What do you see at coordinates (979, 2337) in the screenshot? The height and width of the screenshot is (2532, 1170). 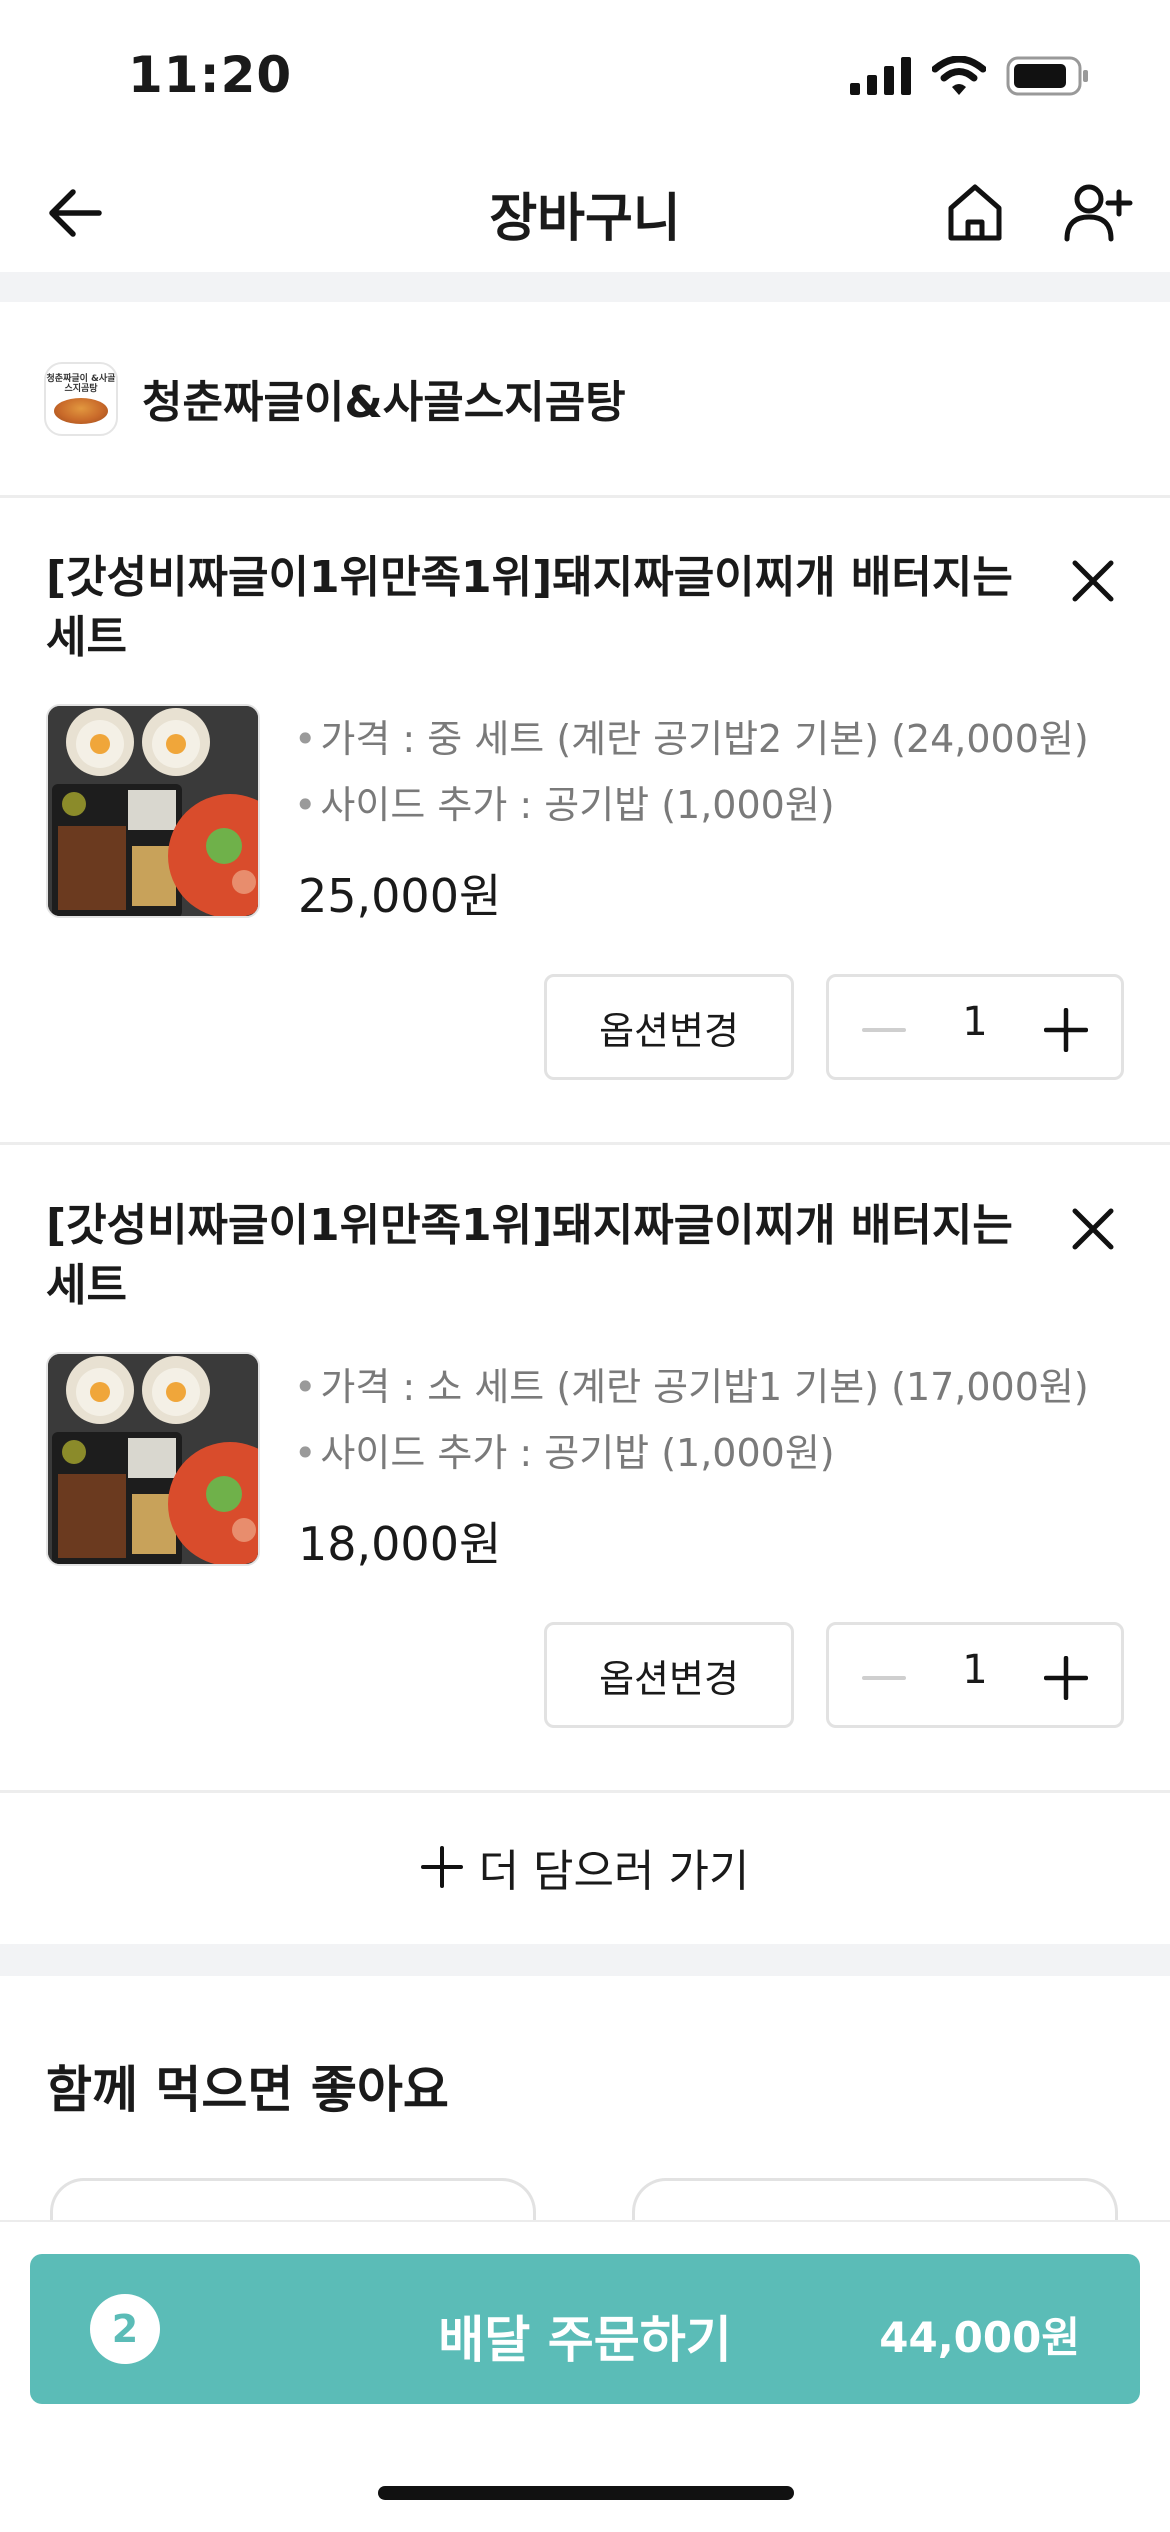 I see `order-total: 44,000원` at bounding box center [979, 2337].